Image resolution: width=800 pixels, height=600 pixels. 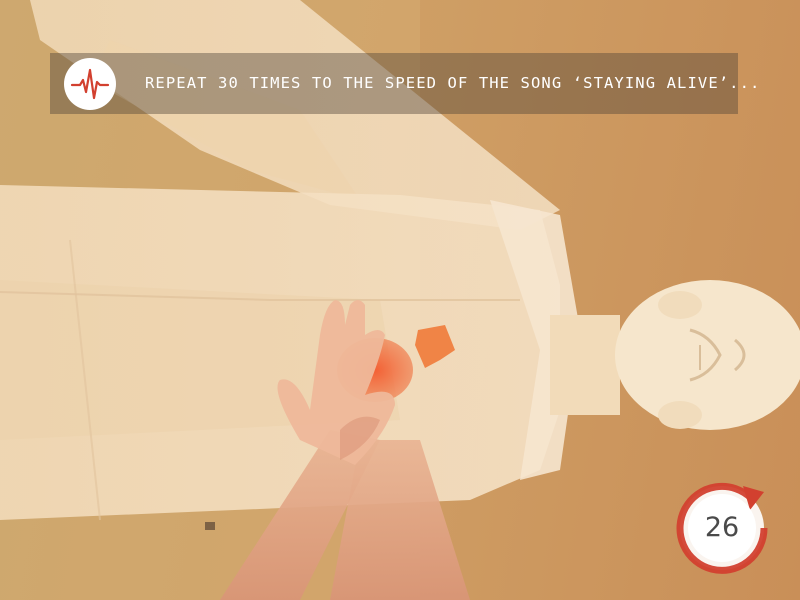 I want to click on mannequin-head-bottom, so click(x=680, y=415).